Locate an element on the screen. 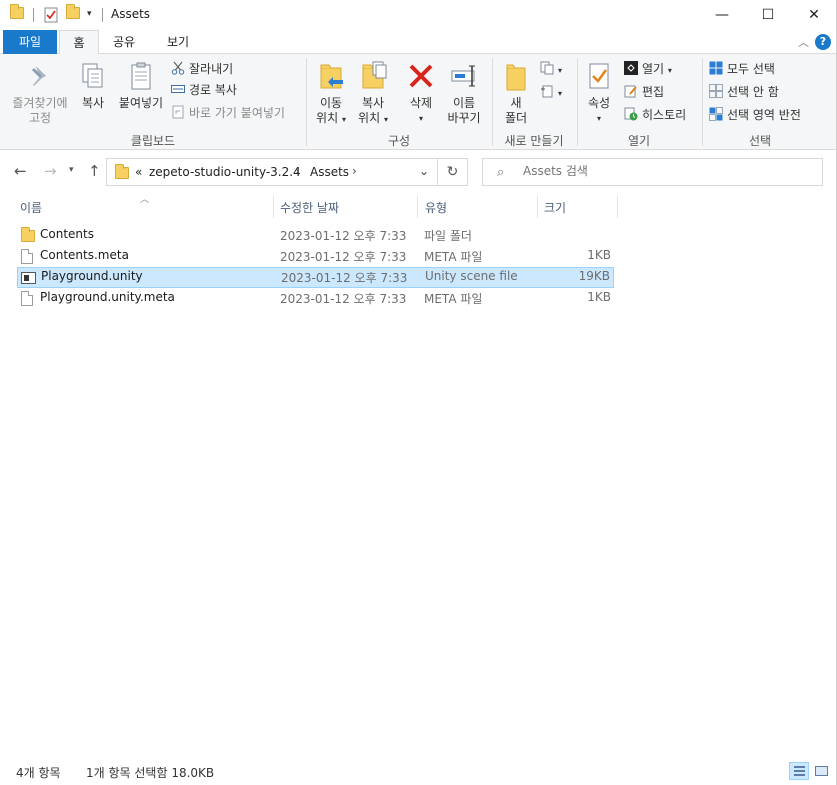  new-item-button: ▾ is located at coordinates (551, 69).